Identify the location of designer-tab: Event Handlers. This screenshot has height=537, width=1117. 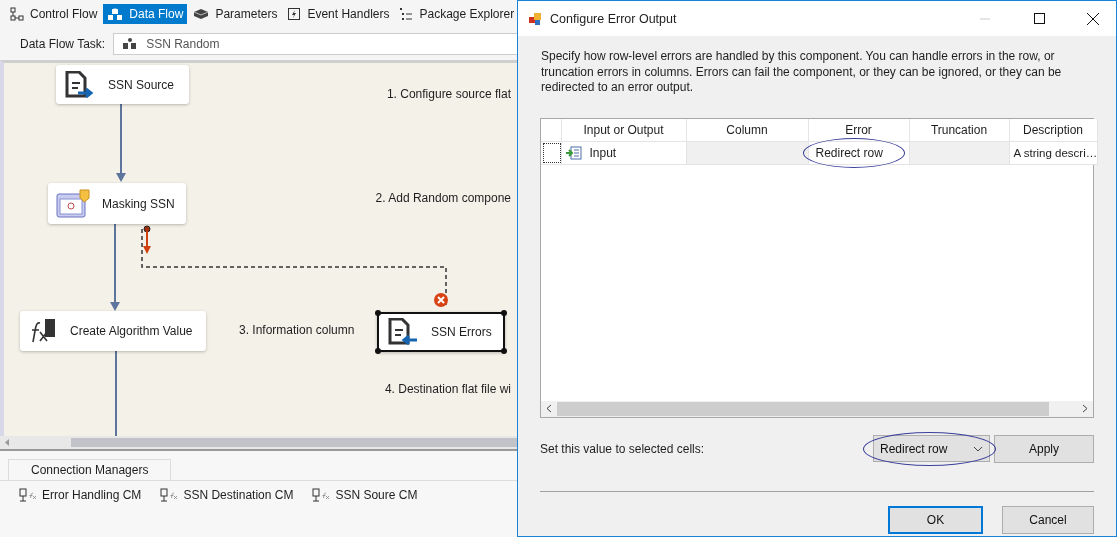
(338, 14).